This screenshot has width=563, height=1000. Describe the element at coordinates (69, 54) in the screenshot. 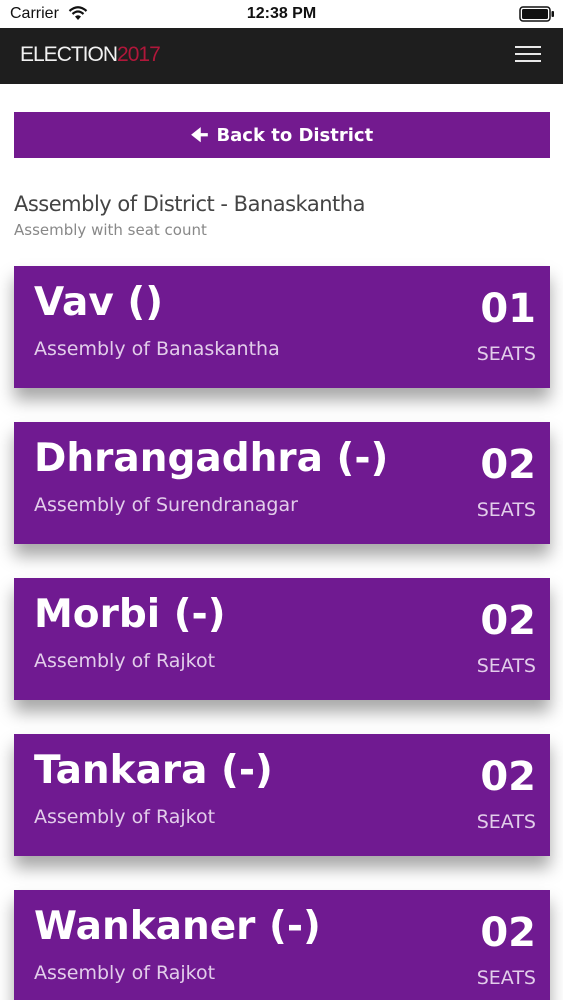

I see `brand-text: ELECTION` at that location.